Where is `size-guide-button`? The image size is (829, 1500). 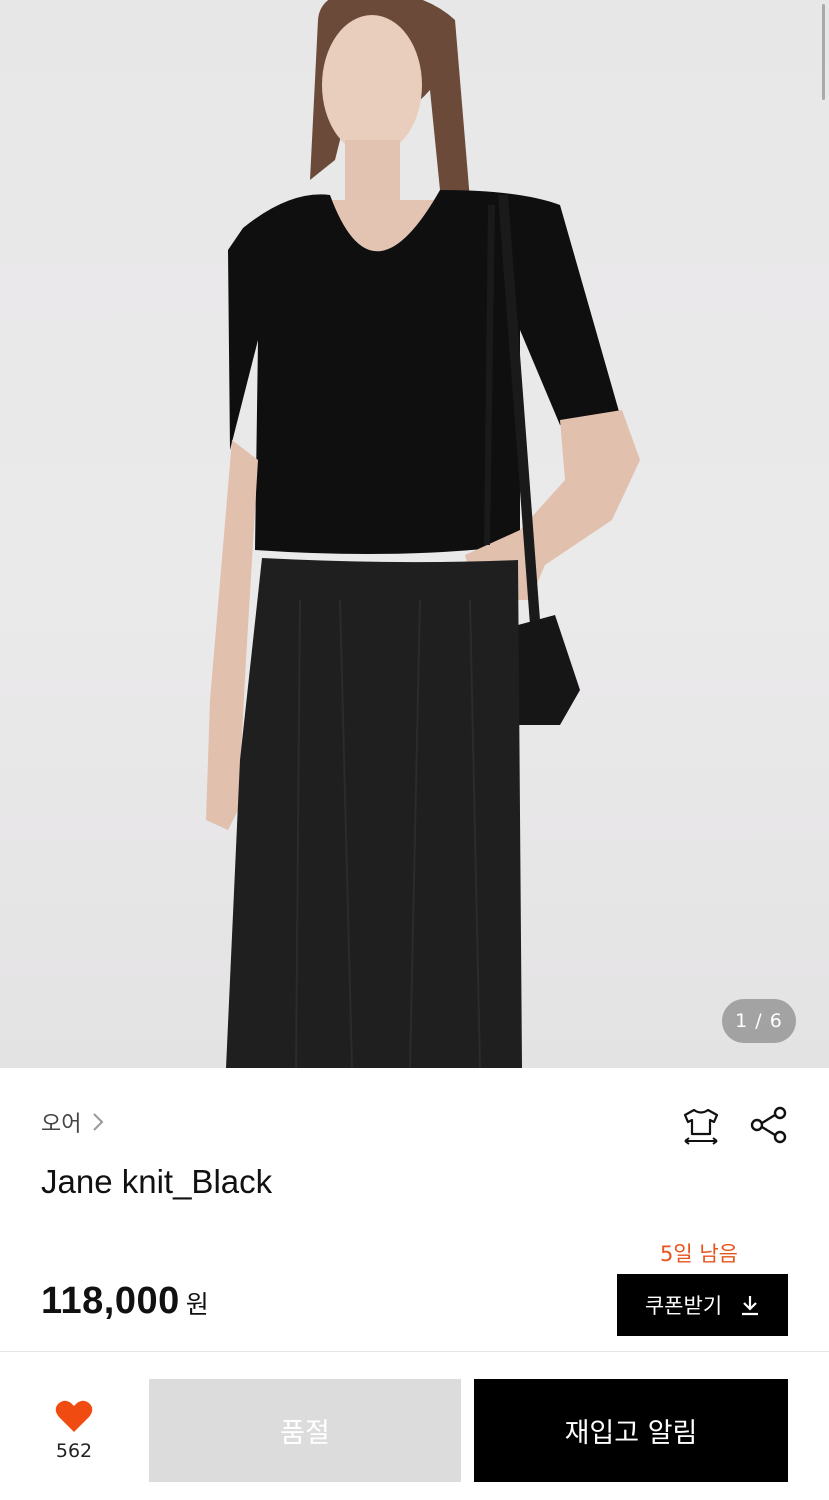 size-guide-button is located at coordinates (701, 1125).